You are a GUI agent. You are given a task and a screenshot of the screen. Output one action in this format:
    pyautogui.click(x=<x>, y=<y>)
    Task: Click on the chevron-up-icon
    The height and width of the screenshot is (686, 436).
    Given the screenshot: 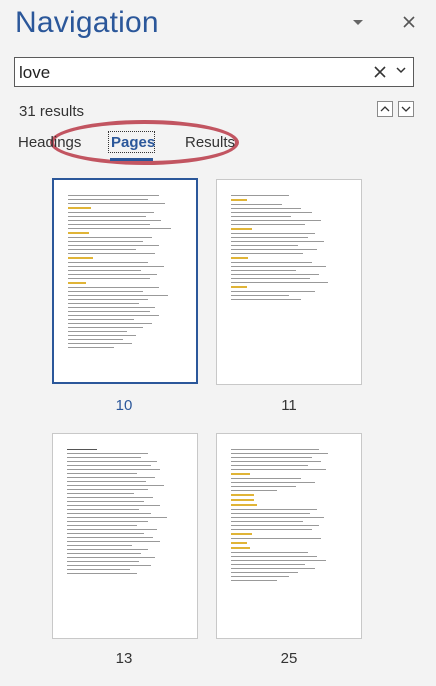 What is the action you would take?
    pyautogui.click(x=385, y=109)
    